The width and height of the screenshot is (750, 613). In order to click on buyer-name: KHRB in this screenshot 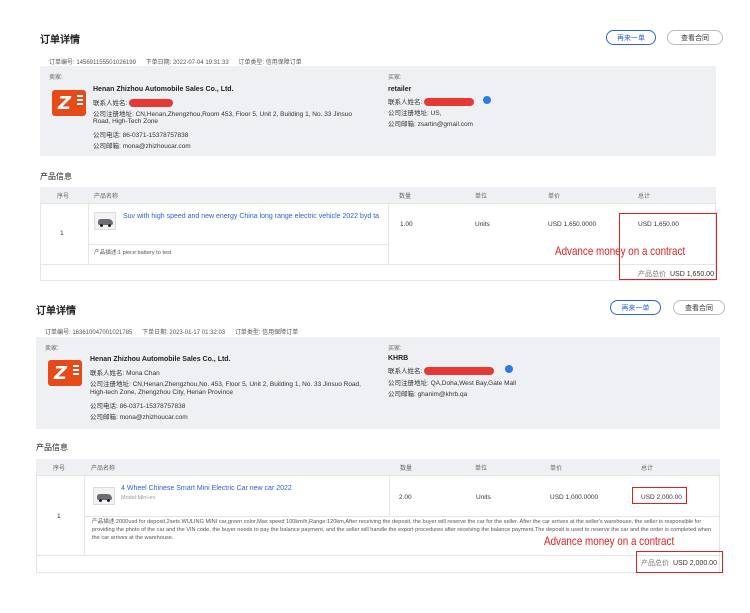, I will do `click(398, 358)`.